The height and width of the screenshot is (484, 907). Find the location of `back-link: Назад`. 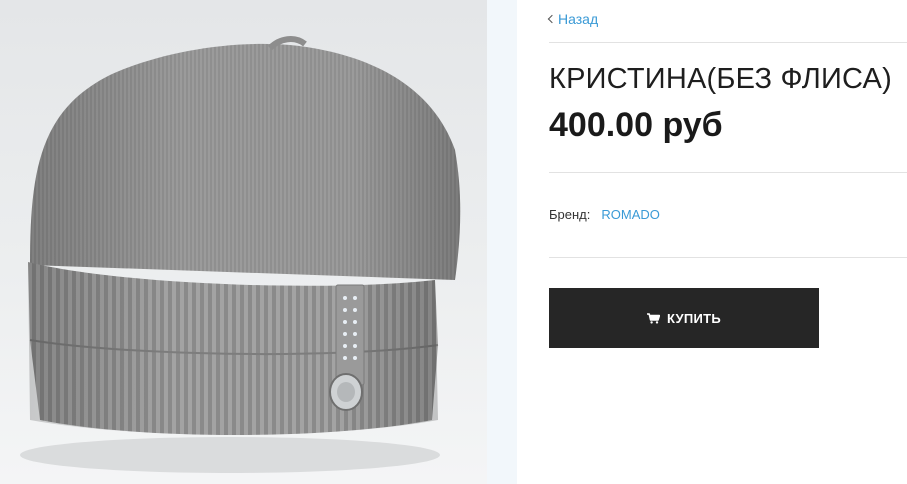

back-link: Назад is located at coordinates (573, 19).